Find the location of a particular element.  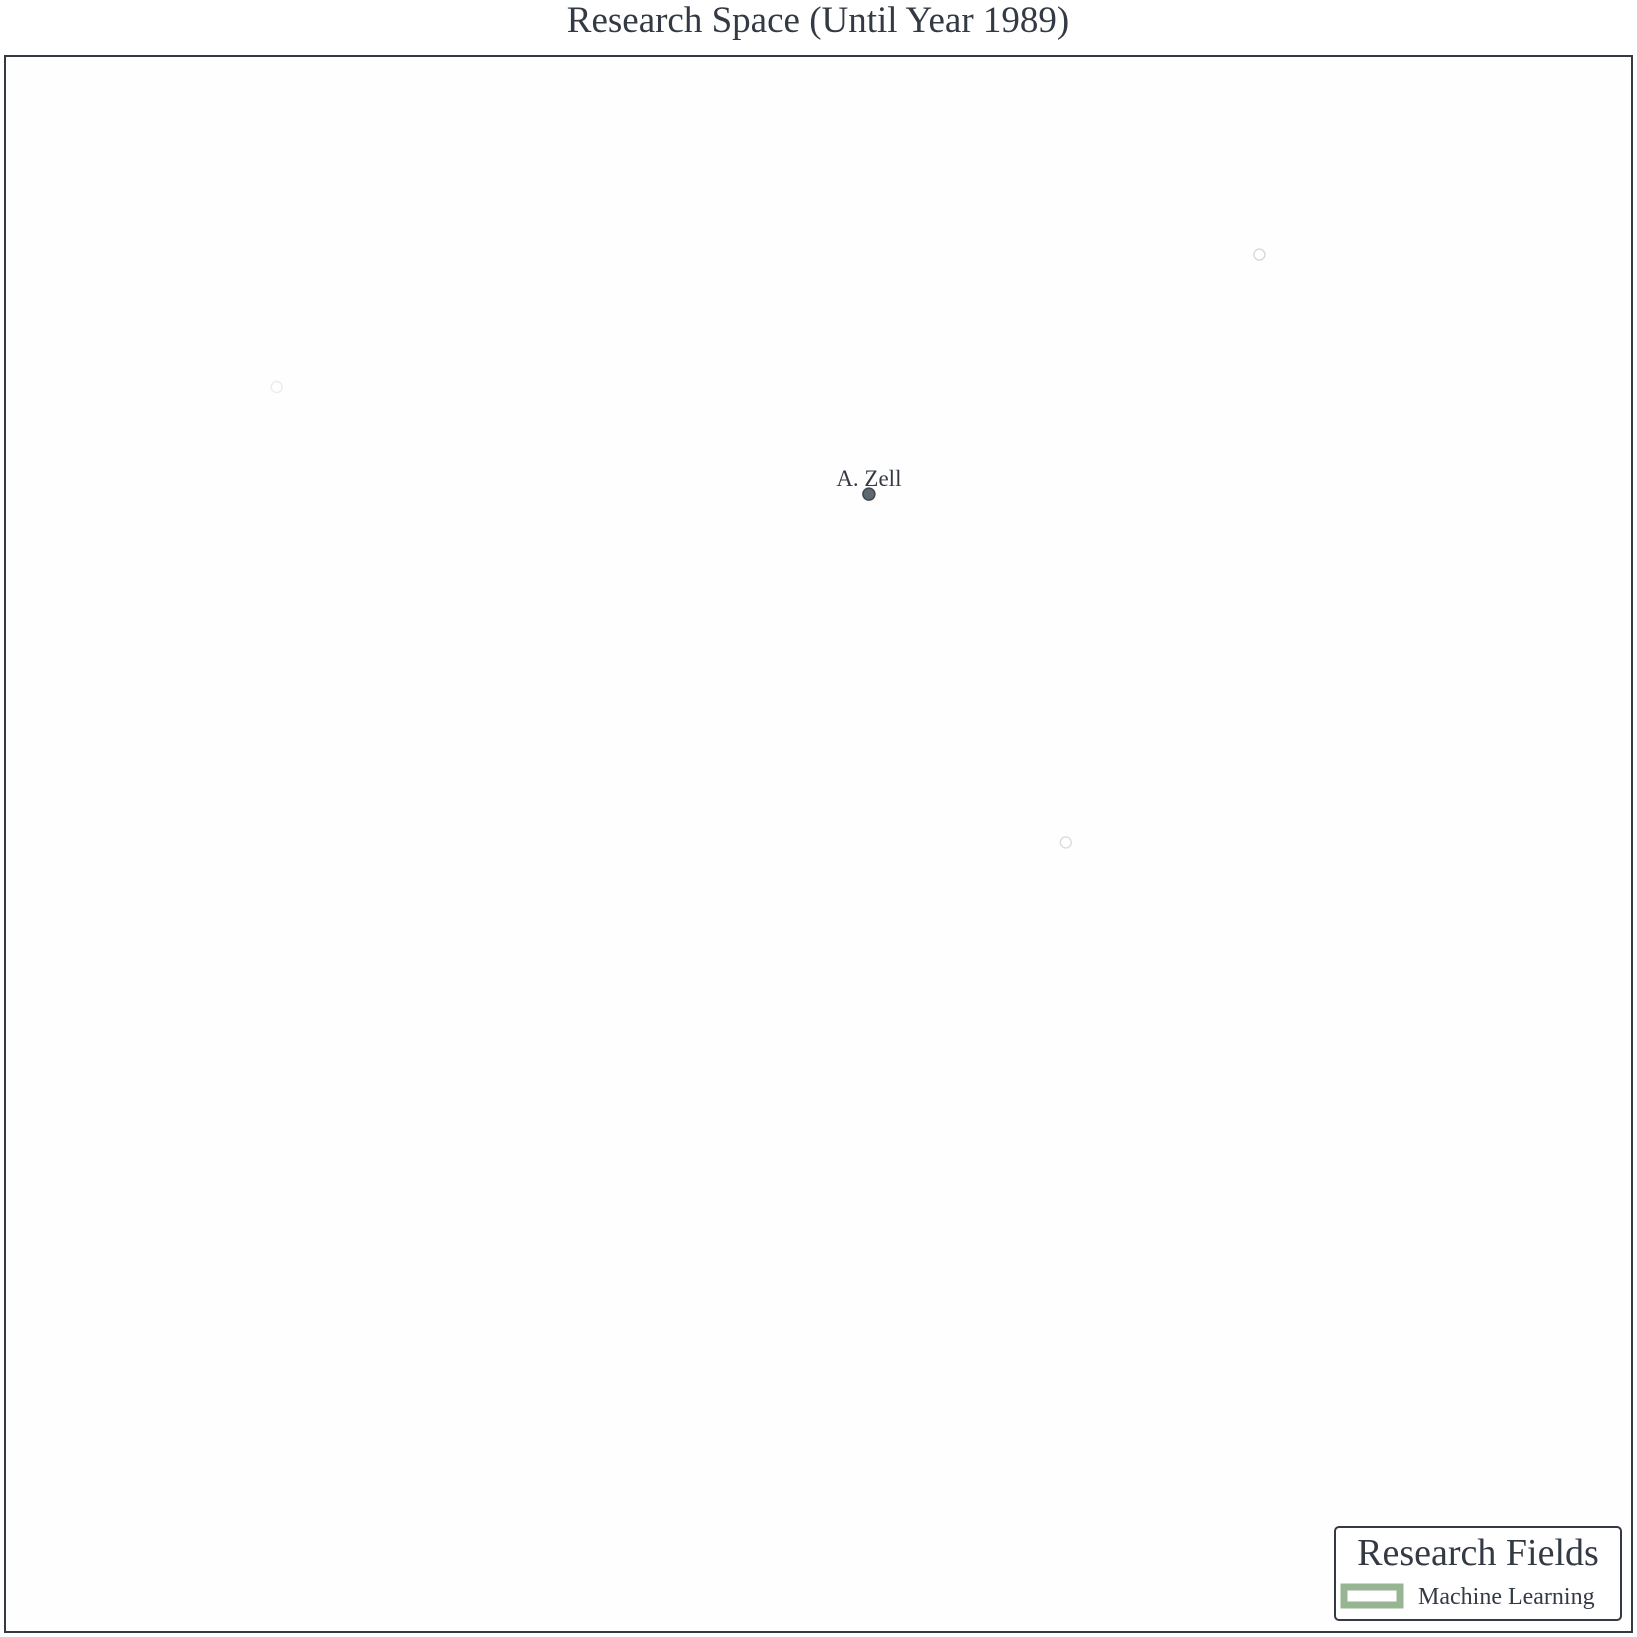

labels-layer: A. Zell is located at coordinates (868, 478).